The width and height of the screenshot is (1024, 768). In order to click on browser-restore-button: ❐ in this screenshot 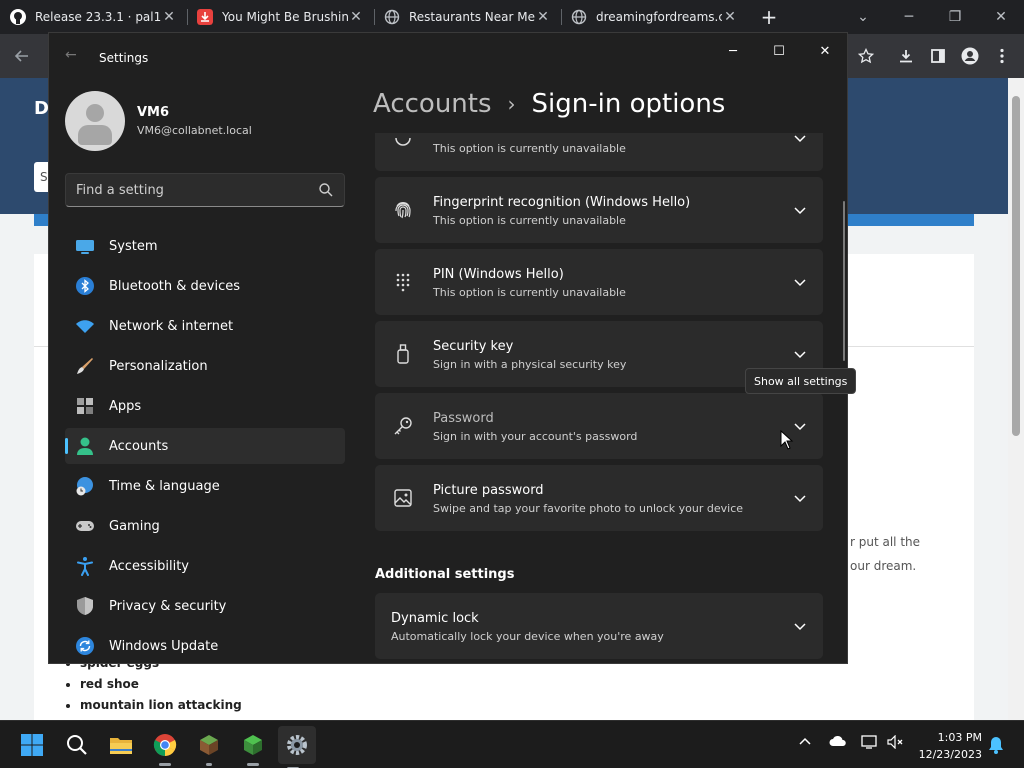, I will do `click(955, 17)`.